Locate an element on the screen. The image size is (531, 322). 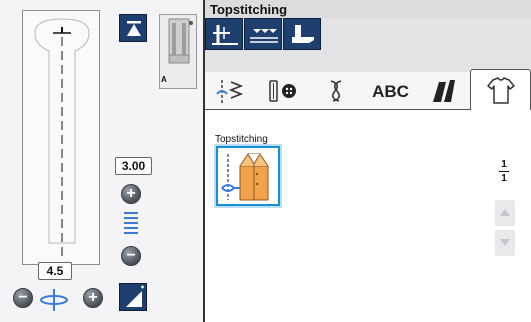
presser-foot-code: A is located at coordinates (164, 79).